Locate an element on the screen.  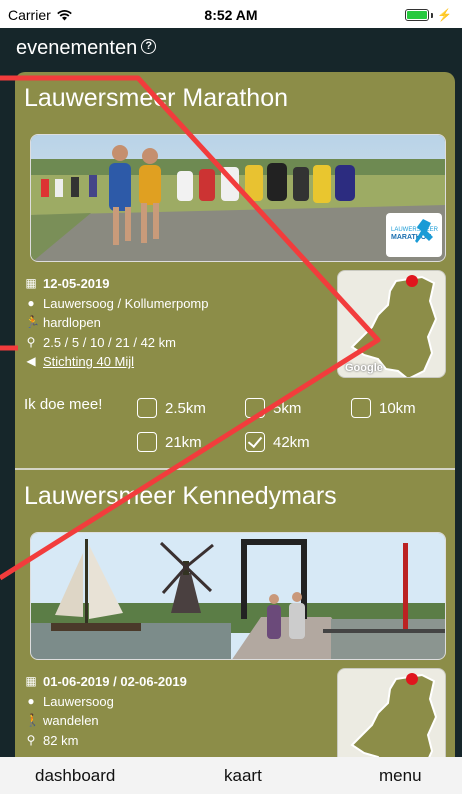
option-label: 5km is located at coordinates (287, 408).